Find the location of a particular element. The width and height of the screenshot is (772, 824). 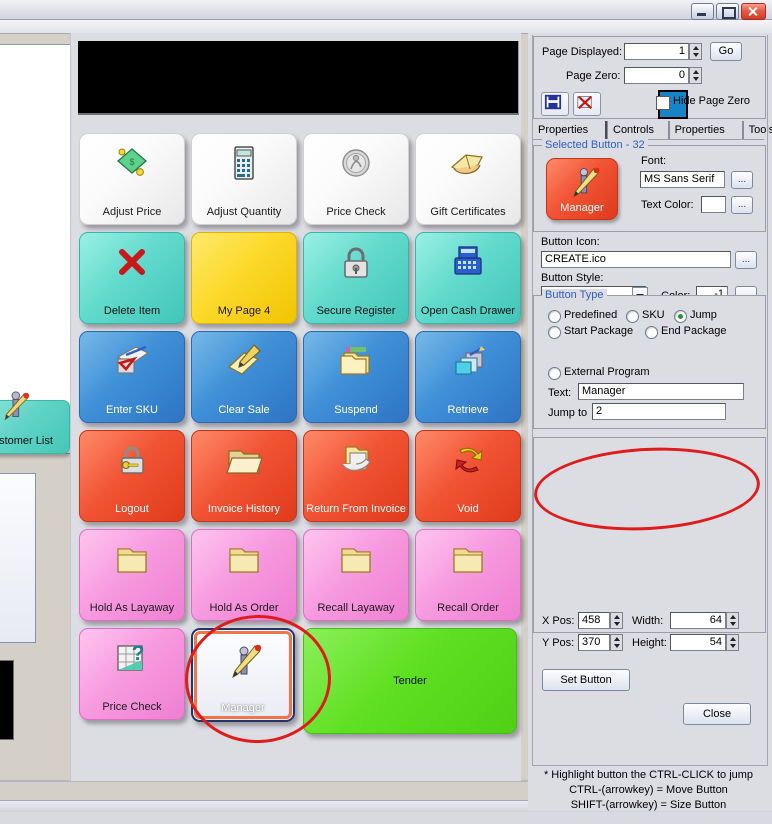

page-zero-spinner is located at coordinates (695, 75).